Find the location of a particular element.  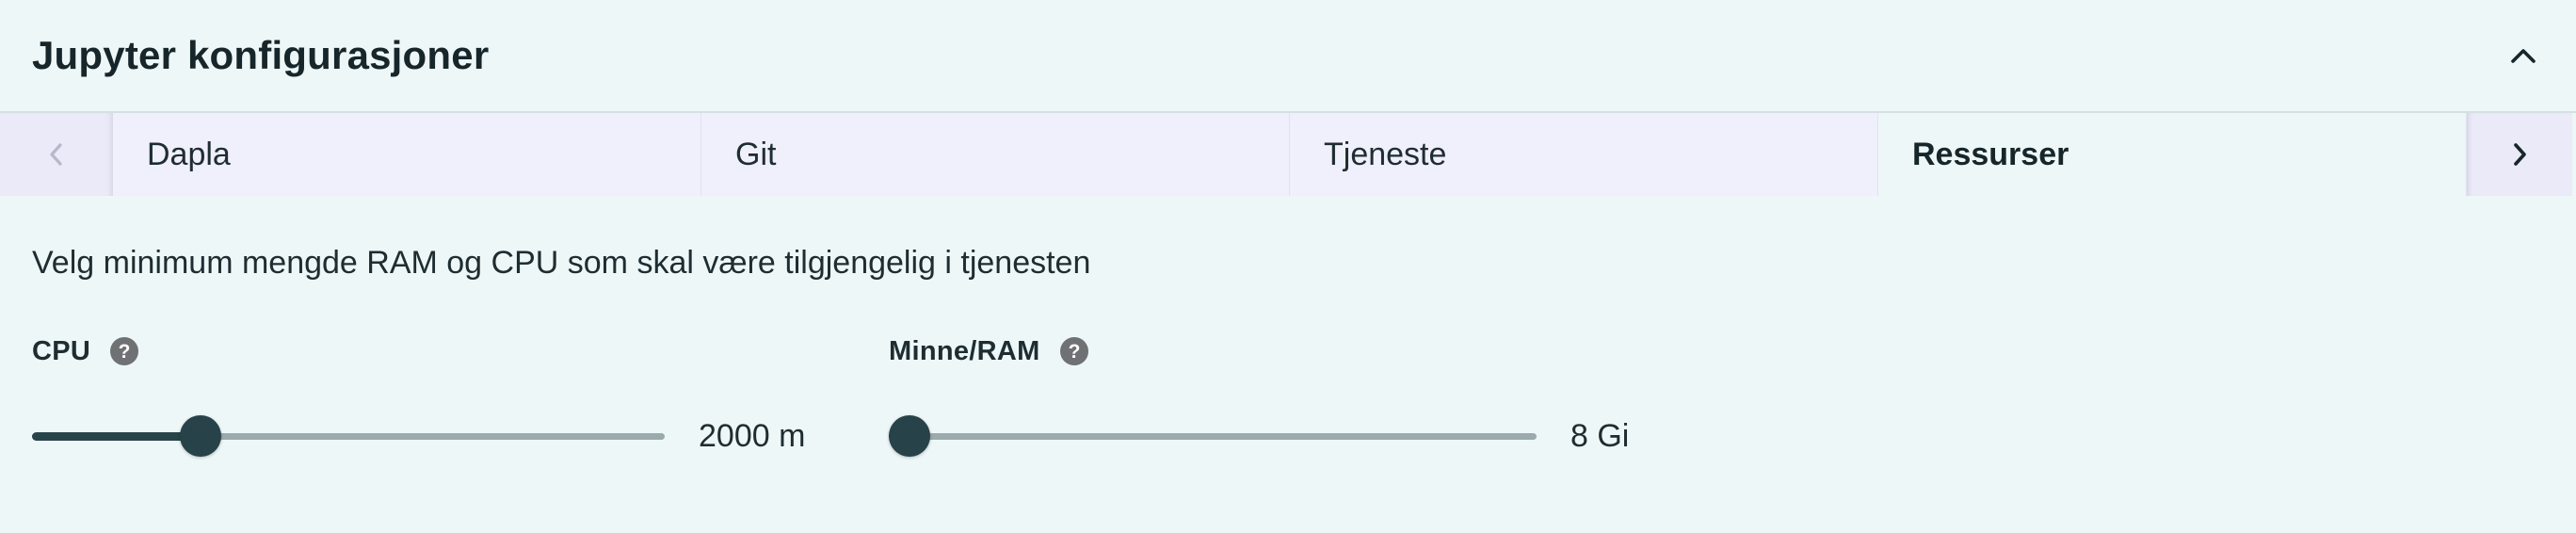

tab-scroll-left-button is located at coordinates (56, 154).